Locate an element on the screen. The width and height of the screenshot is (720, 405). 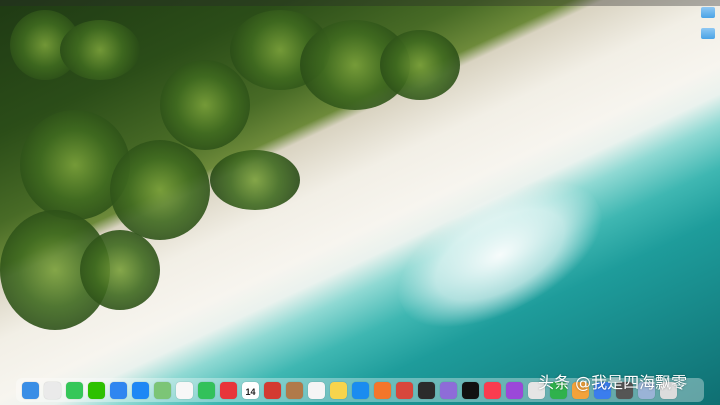
photos-icon is located at coordinates (184, 390).